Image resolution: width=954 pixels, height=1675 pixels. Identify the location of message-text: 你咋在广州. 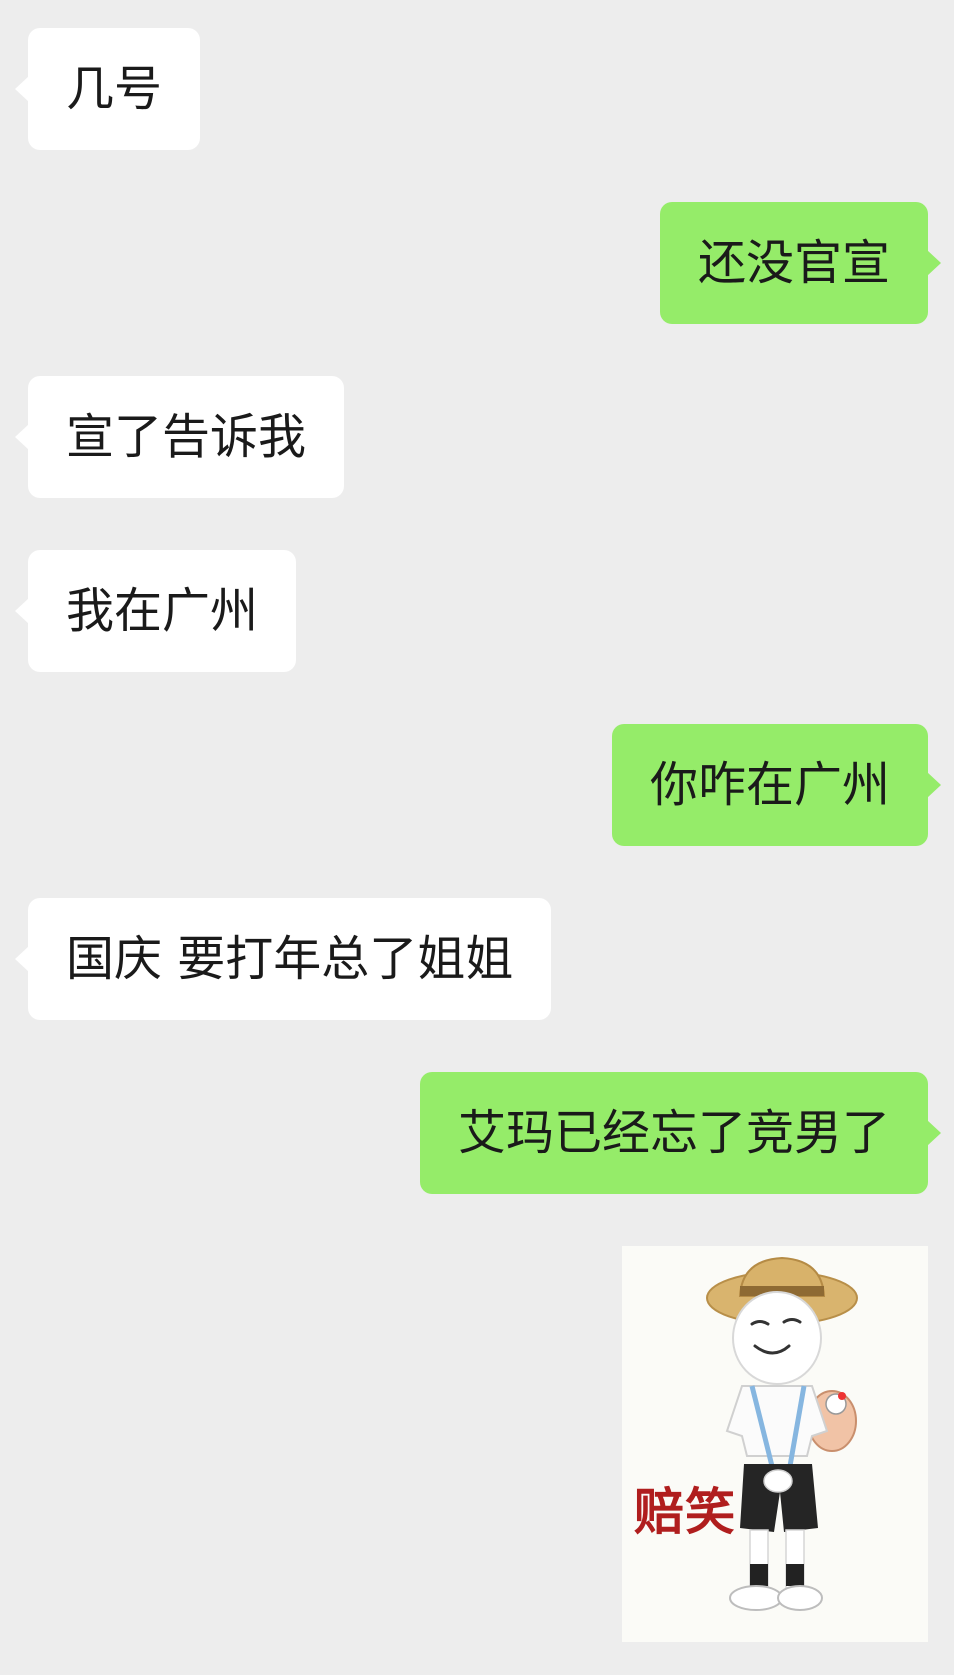
(769, 785).